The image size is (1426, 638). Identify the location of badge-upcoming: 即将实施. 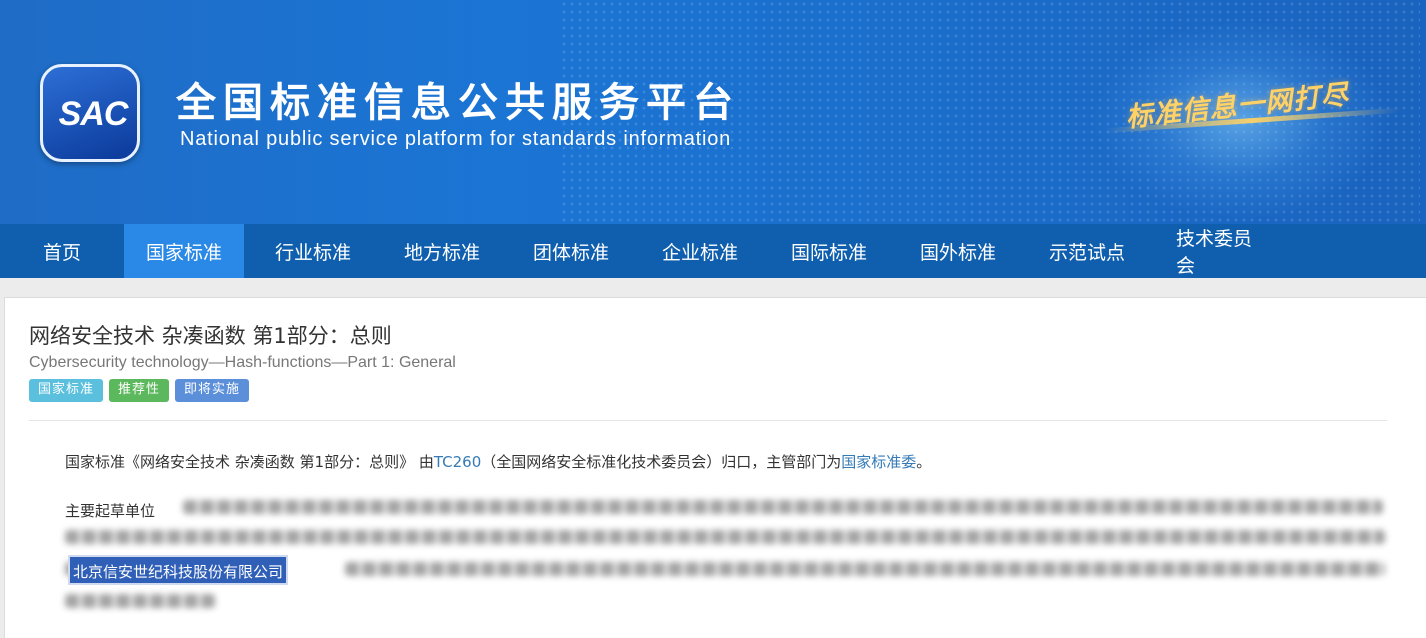
(212, 390).